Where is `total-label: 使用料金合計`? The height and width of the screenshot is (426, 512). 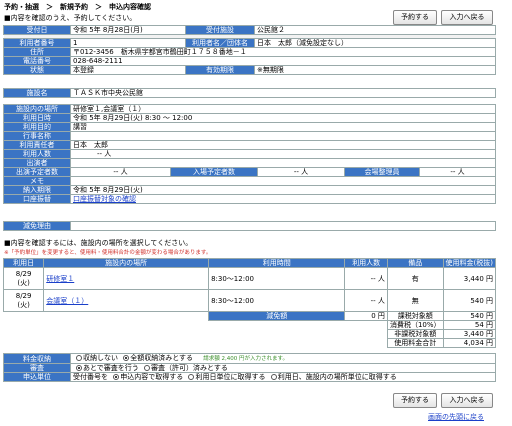 total-label: 使用料金合計 is located at coordinates (415, 343).